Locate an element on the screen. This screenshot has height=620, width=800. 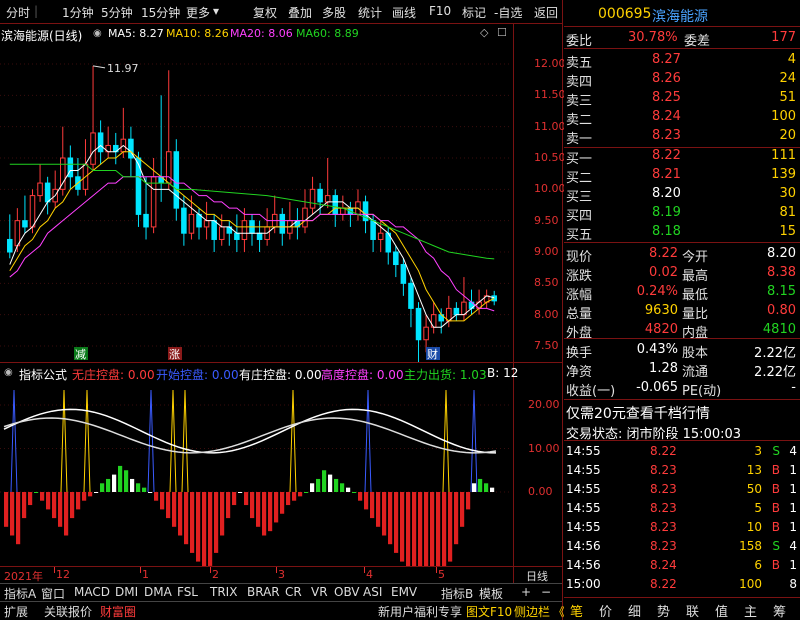
more-dropdown-icon: ▾ is located at coordinates (216, 11).